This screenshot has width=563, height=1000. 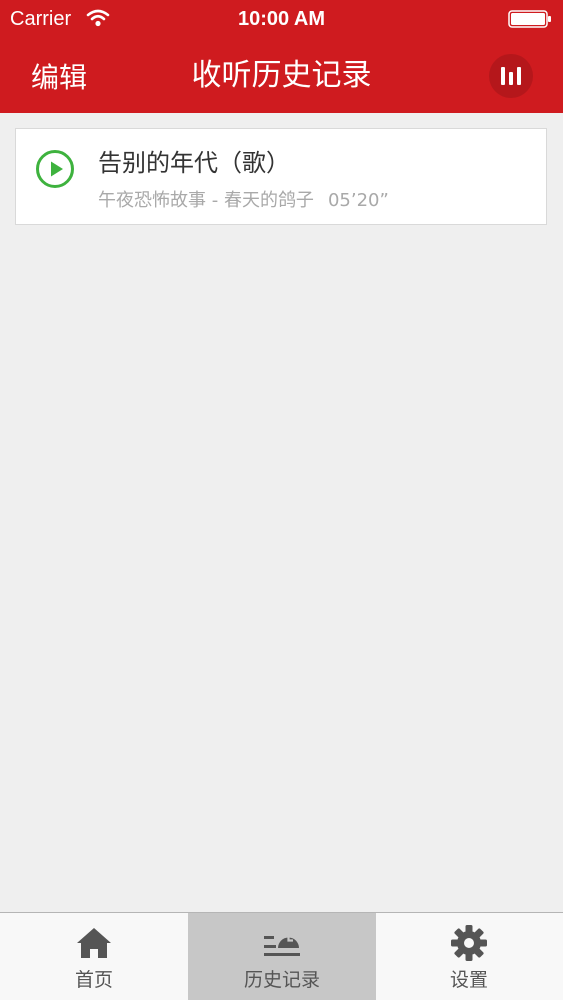 I want to click on status-bar: Carrier 10:00 AM, so click(x=281, y=20).